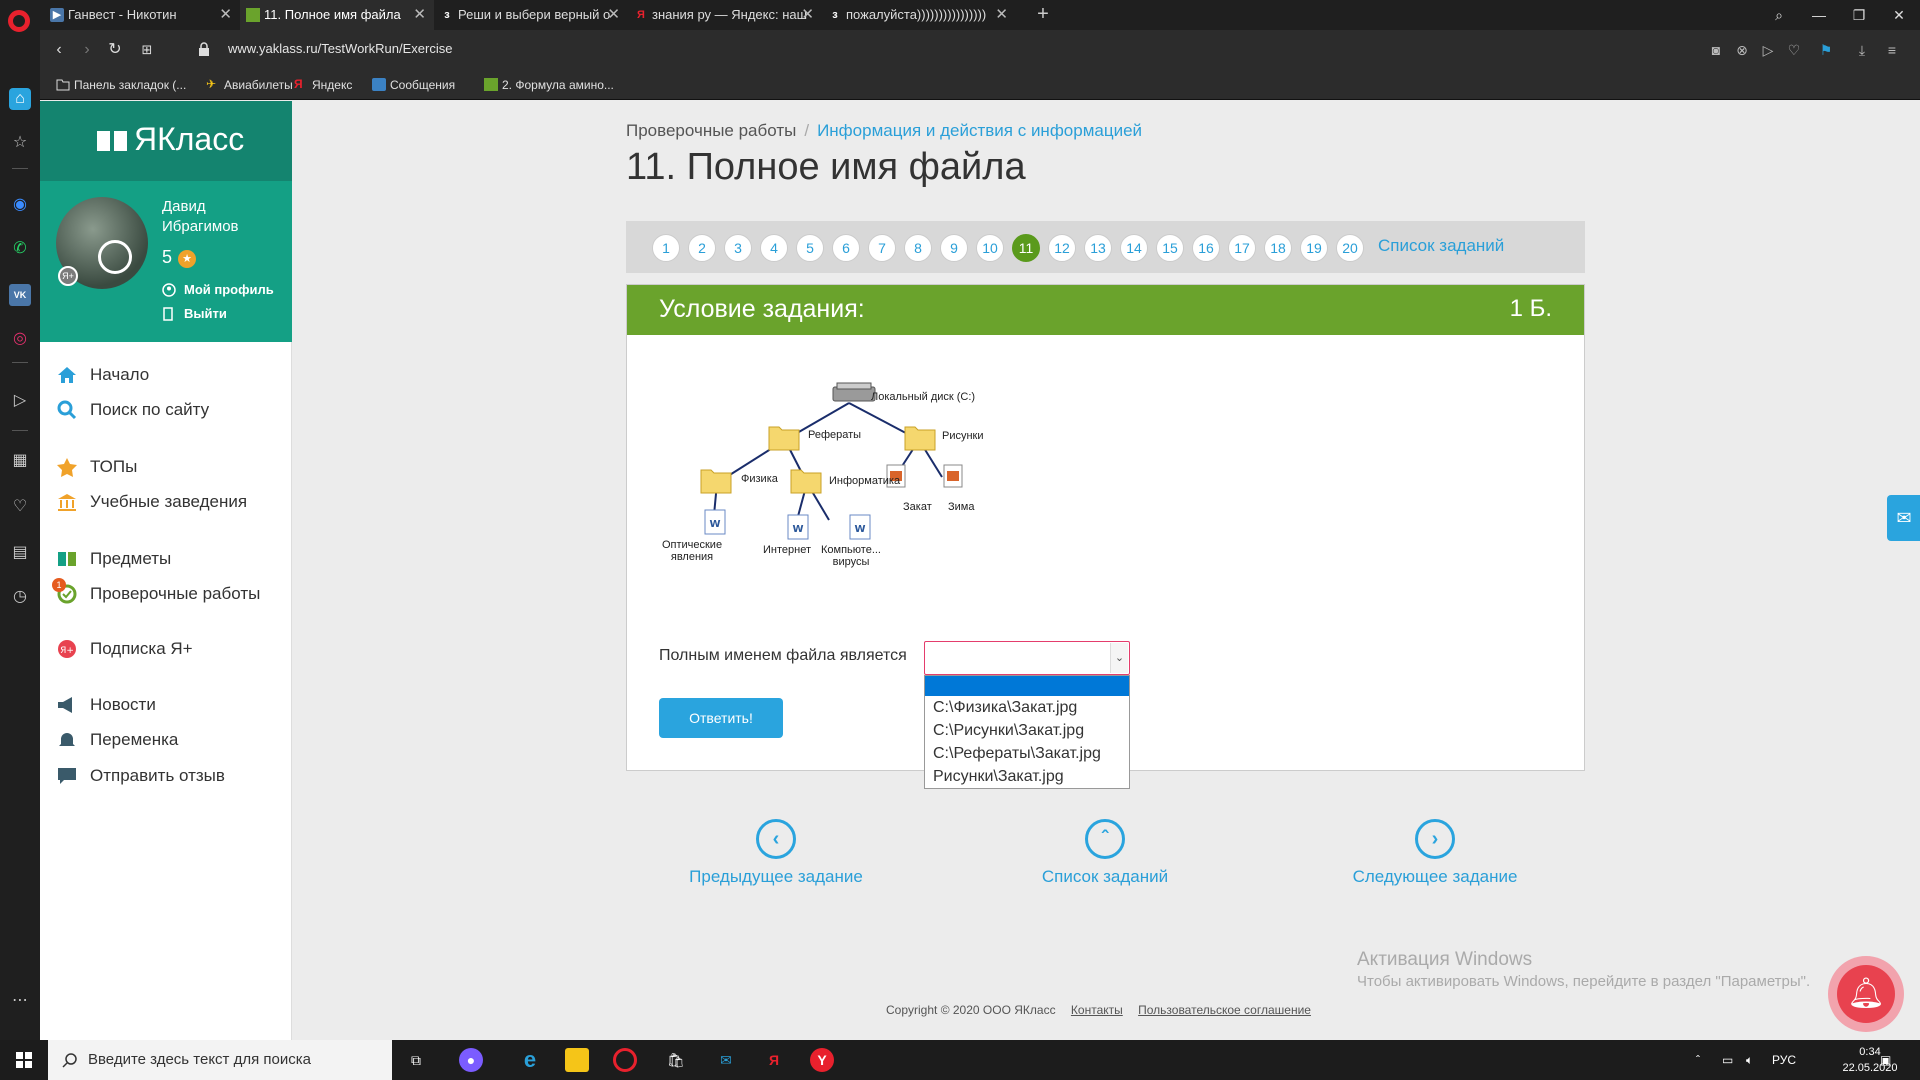  I want to click on volume-icon: 🔈︎, so click(1749, 1060).